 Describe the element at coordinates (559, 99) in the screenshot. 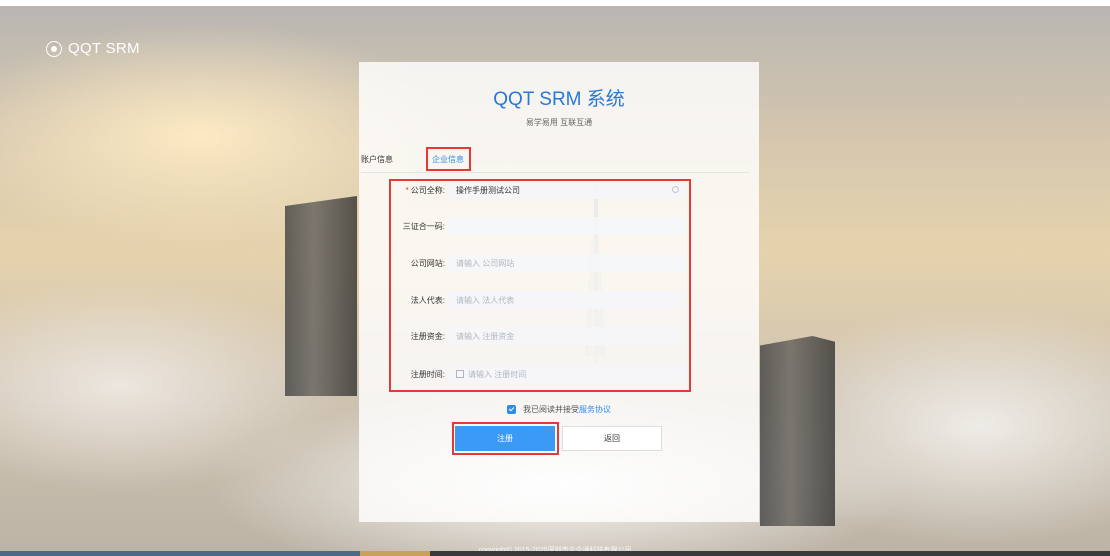

I see `card-title: QQT SRM 系统` at that location.